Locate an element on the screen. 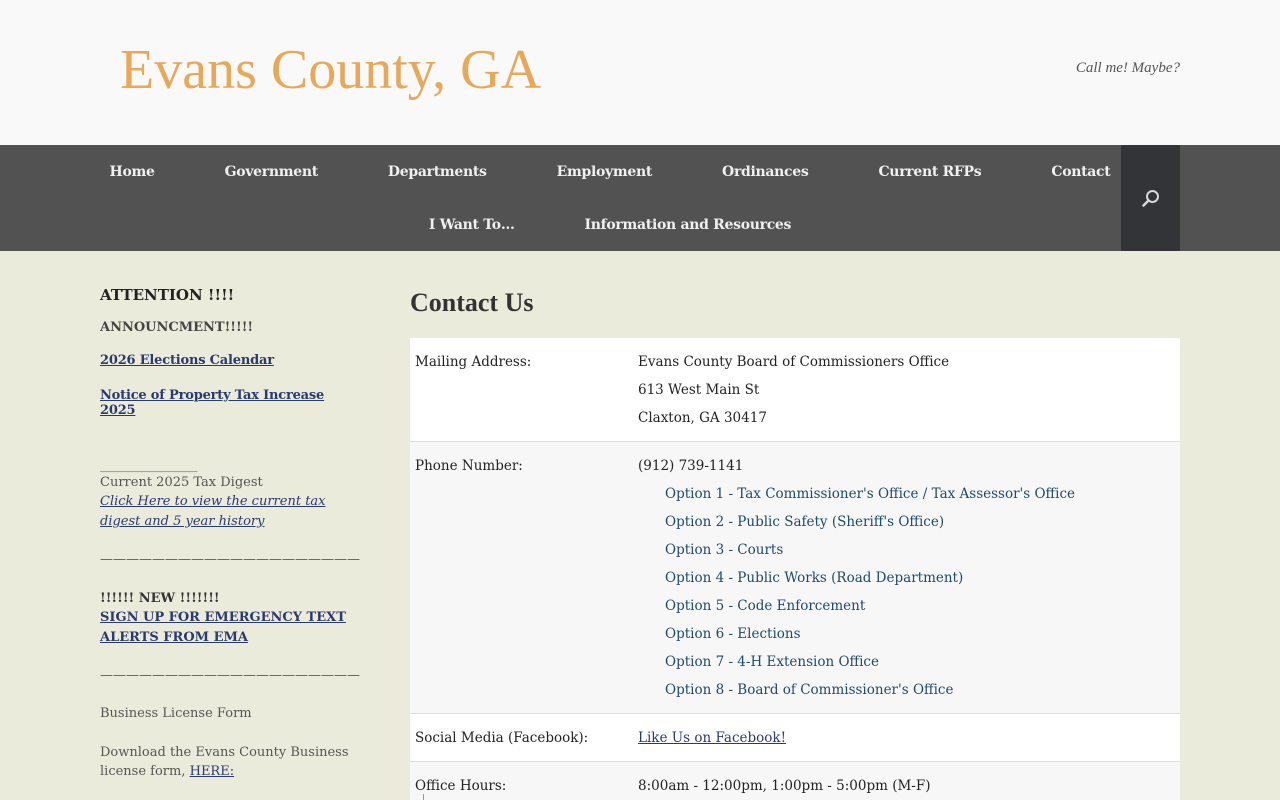 This screenshot has height=800, width=1280. social-media-value: Like Us on Facebook! is located at coordinates (906, 738).